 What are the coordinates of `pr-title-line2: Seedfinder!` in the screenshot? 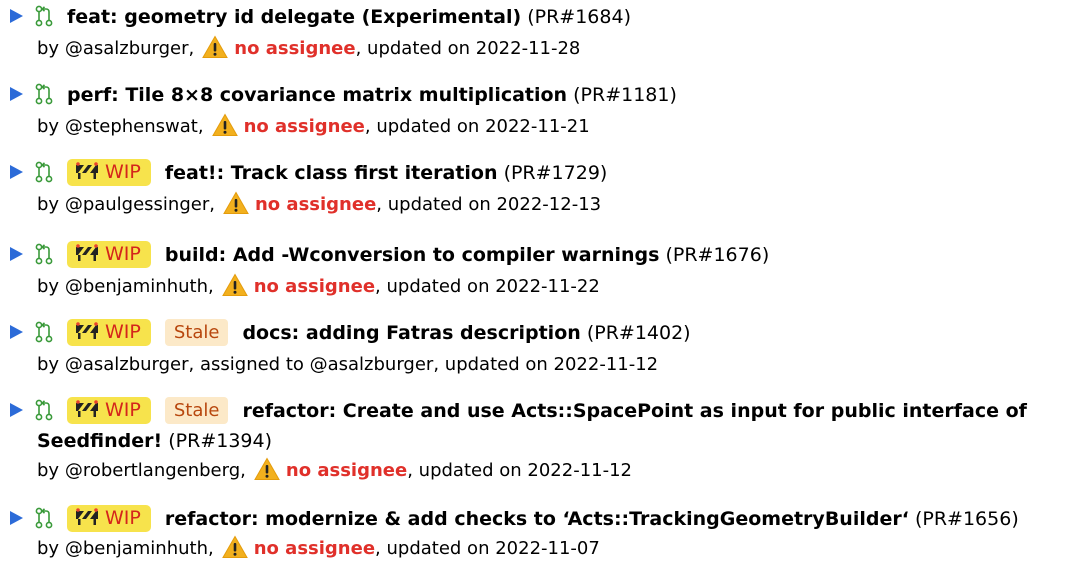 It's located at (99, 441).